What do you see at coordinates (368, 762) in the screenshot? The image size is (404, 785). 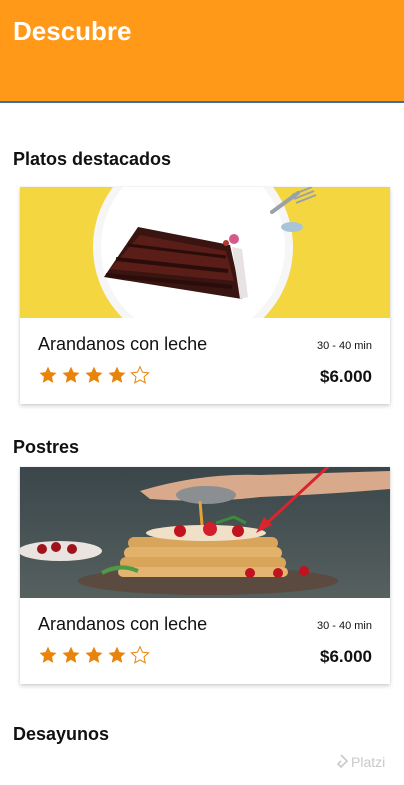 I see `watermark-text: Platzi` at bounding box center [368, 762].